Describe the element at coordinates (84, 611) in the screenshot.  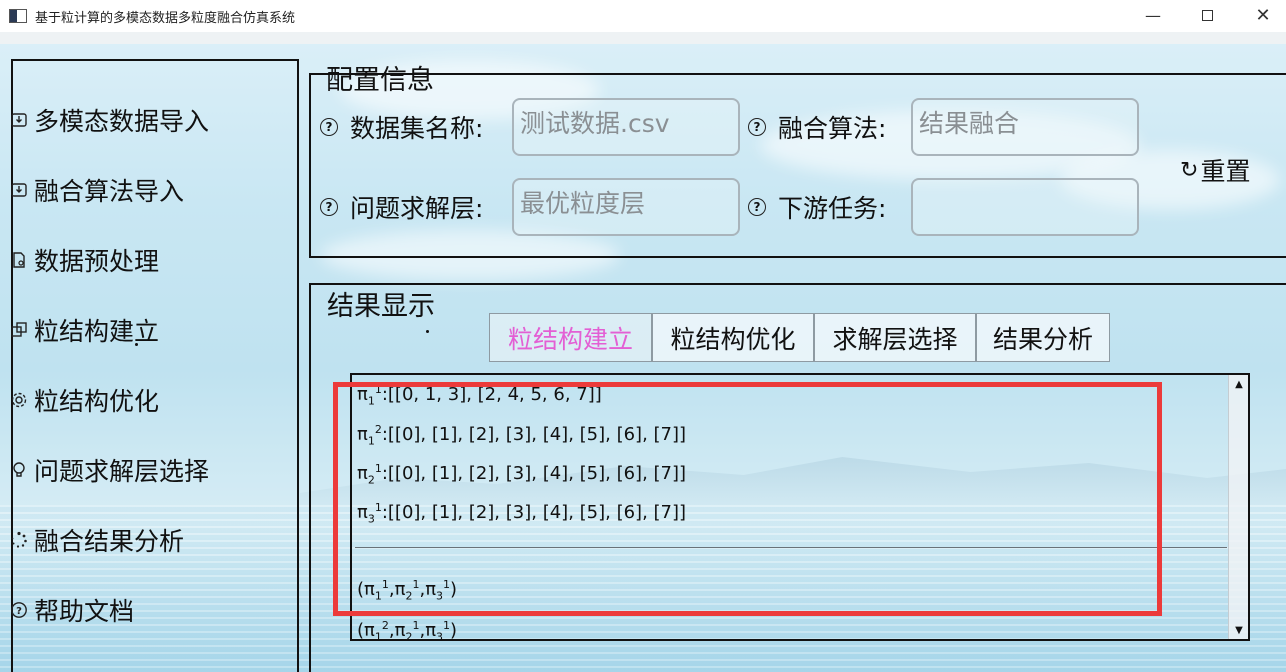
I see `sidebar-item-label: 帮助文档` at that location.